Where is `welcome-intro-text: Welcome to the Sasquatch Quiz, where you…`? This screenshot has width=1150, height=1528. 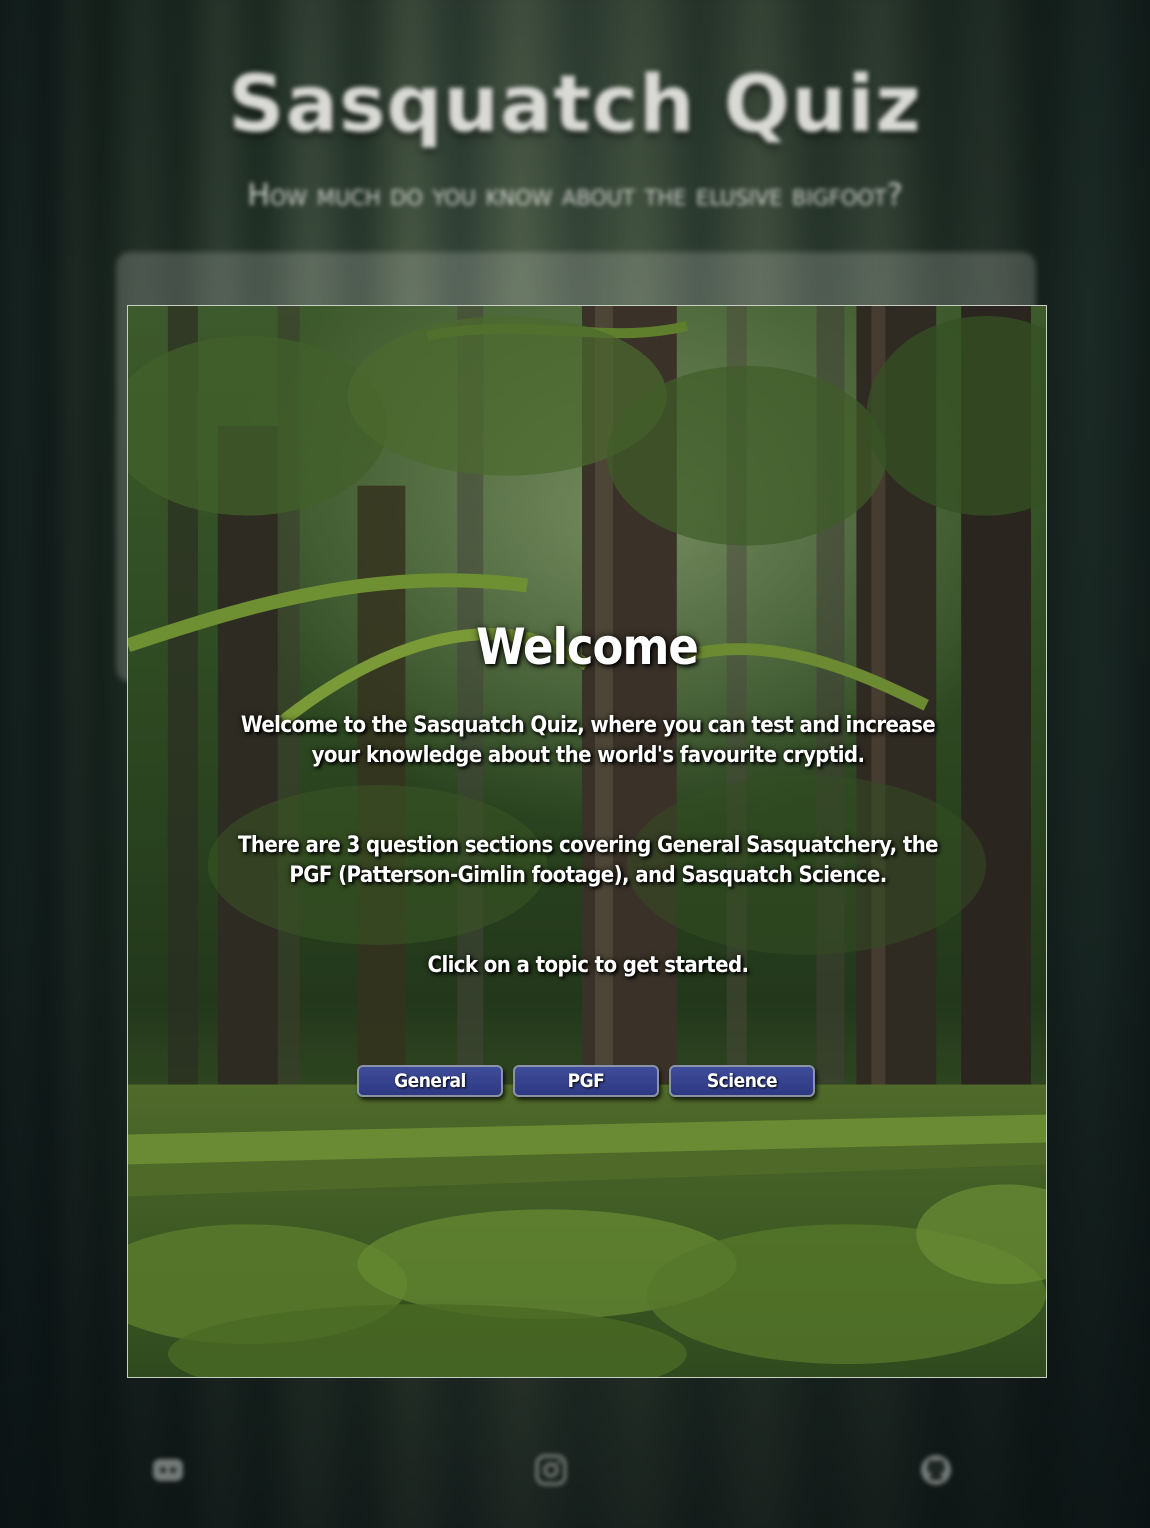
welcome-intro-text: Welcome to the Sasquatch Quiz, where you… is located at coordinates (588, 740).